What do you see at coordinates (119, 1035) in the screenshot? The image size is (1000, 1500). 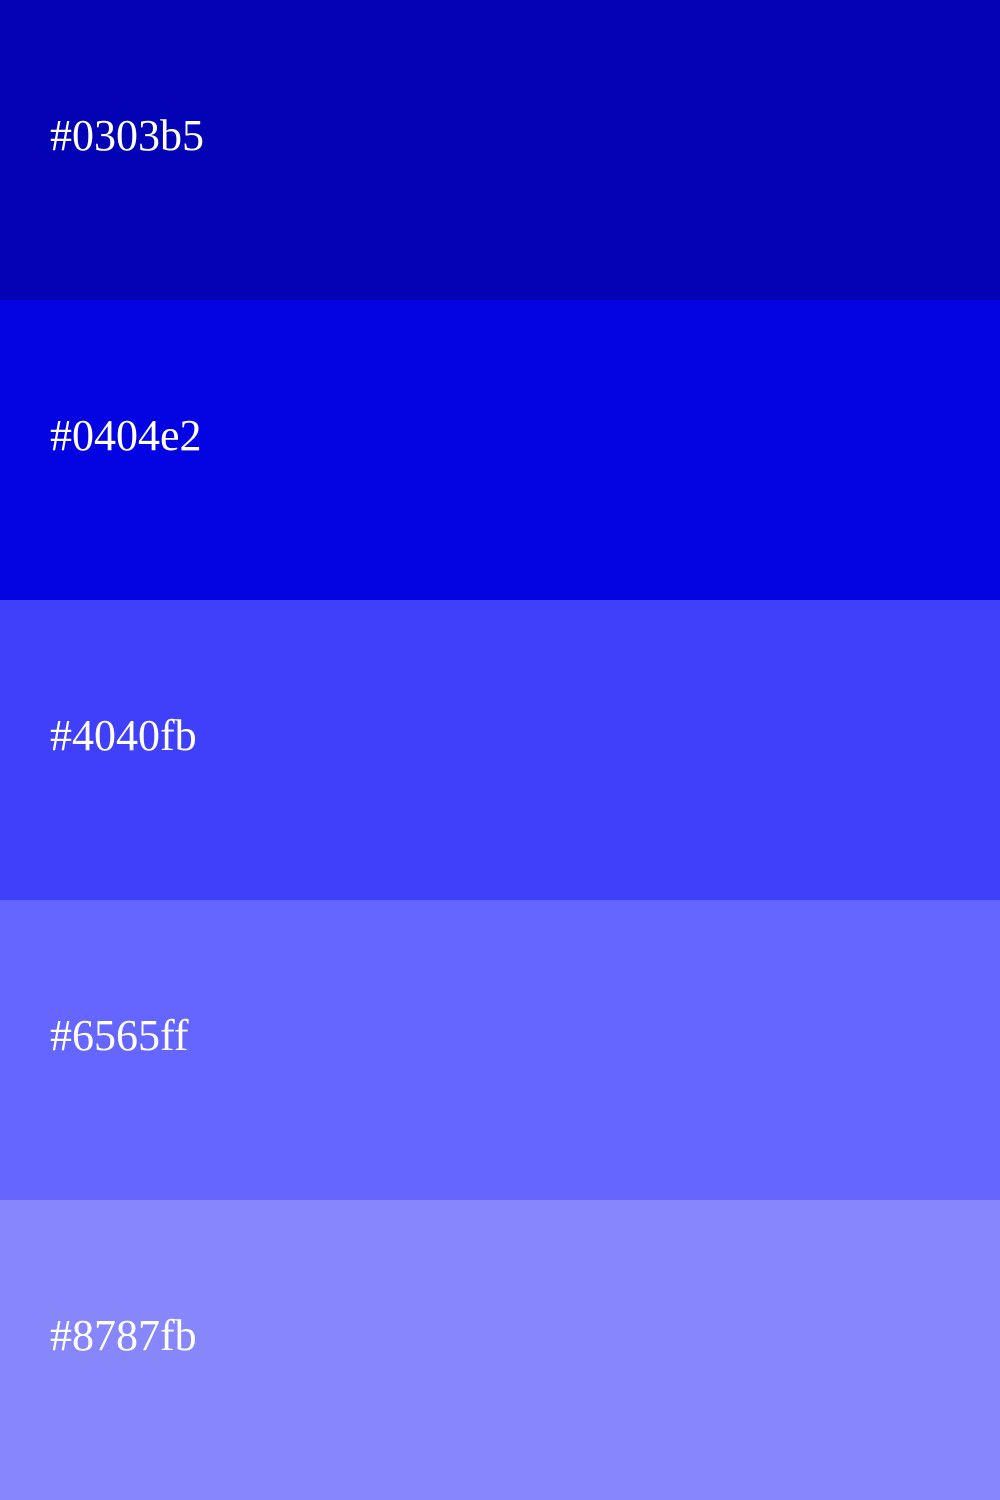 I see `swatch-hex-label: #6565ff` at bounding box center [119, 1035].